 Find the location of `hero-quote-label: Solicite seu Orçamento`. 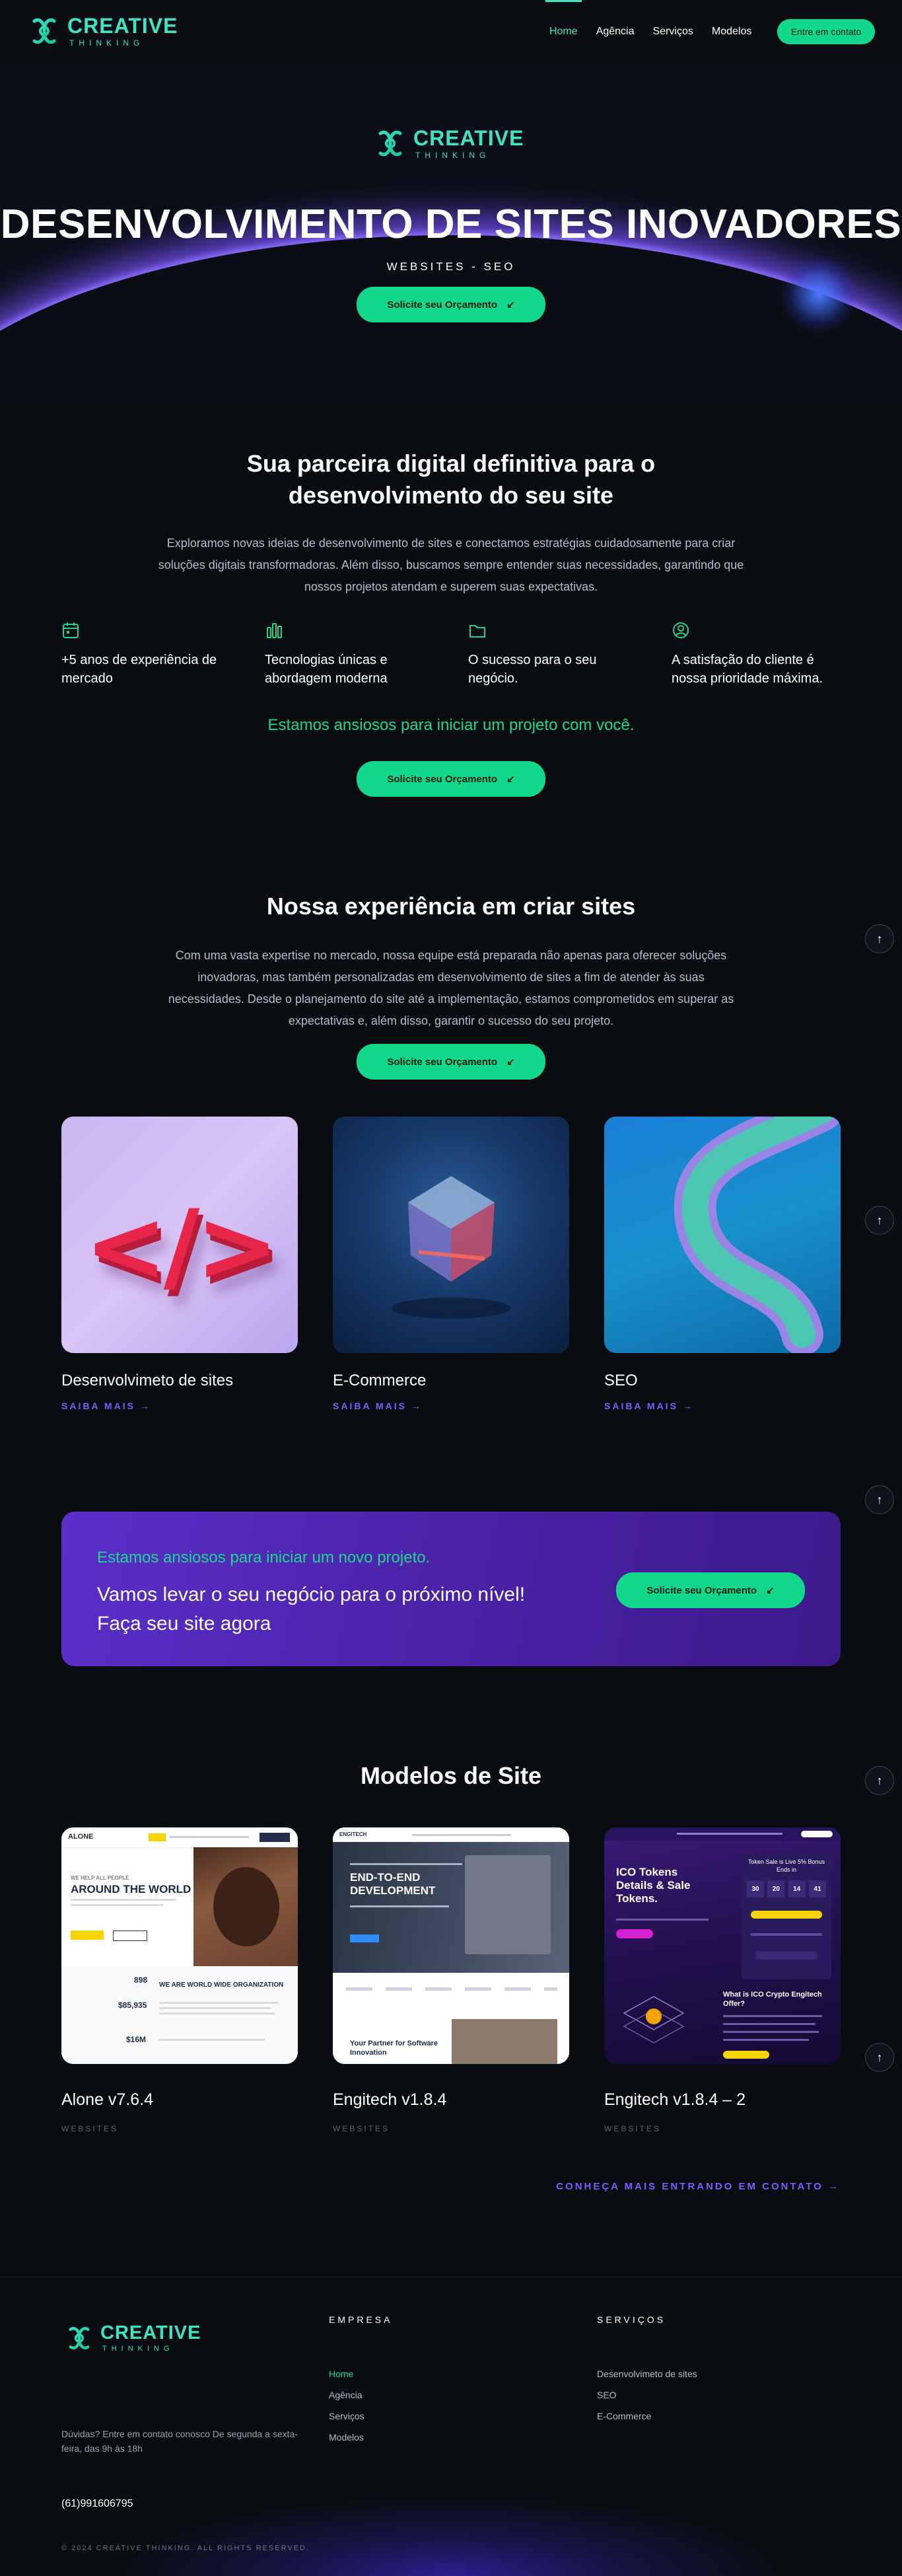

hero-quote-label: Solicite seu Orçamento is located at coordinates (442, 305).